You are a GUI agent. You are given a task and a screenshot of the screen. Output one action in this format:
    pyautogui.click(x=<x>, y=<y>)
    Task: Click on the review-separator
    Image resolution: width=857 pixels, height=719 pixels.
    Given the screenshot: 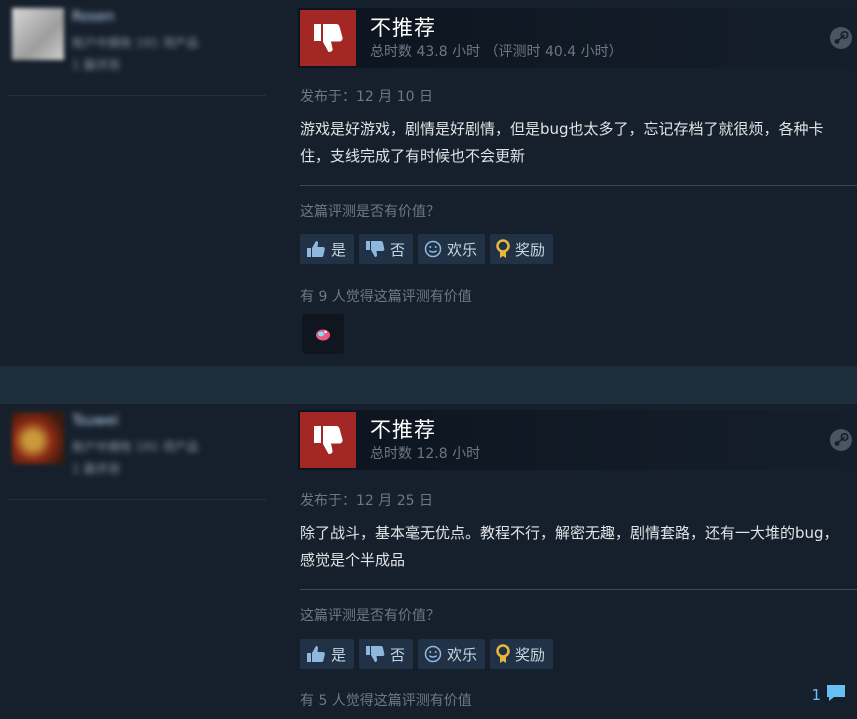 What is the action you would take?
    pyautogui.click(x=428, y=385)
    